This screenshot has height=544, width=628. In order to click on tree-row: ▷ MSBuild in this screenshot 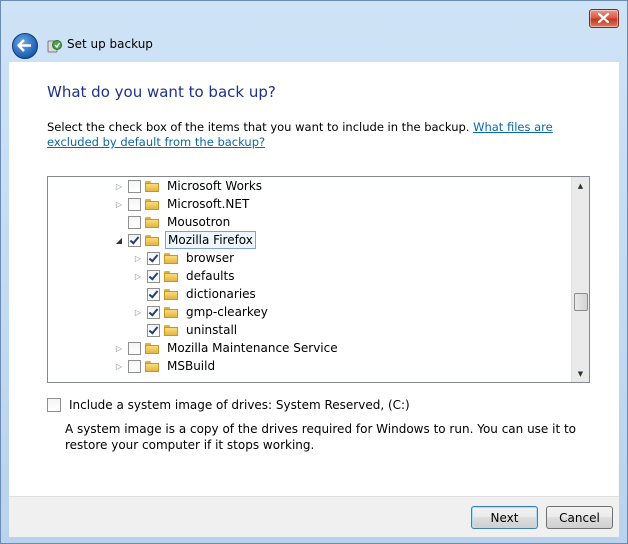, I will do `click(165, 366)`.